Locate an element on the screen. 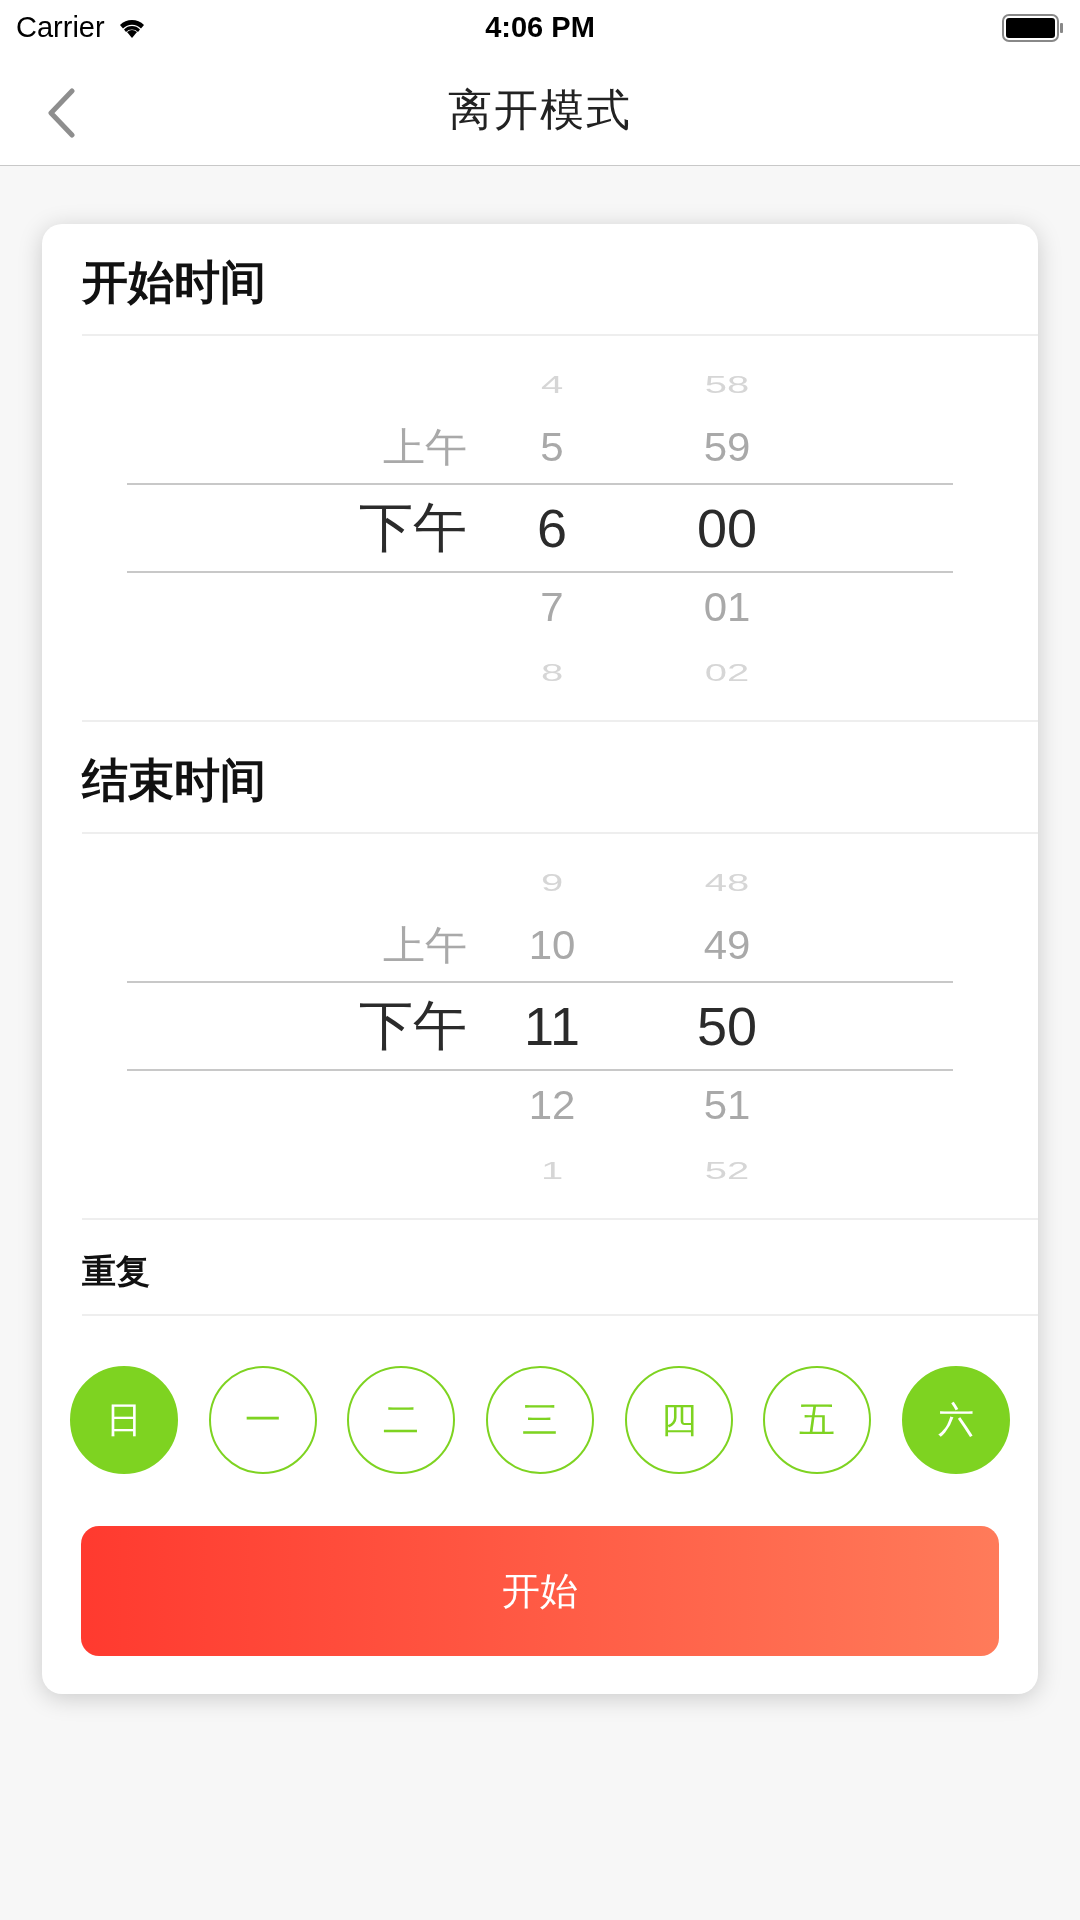 This screenshot has width=1080, height=1920. start-button: 开始 is located at coordinates (540, 1591).